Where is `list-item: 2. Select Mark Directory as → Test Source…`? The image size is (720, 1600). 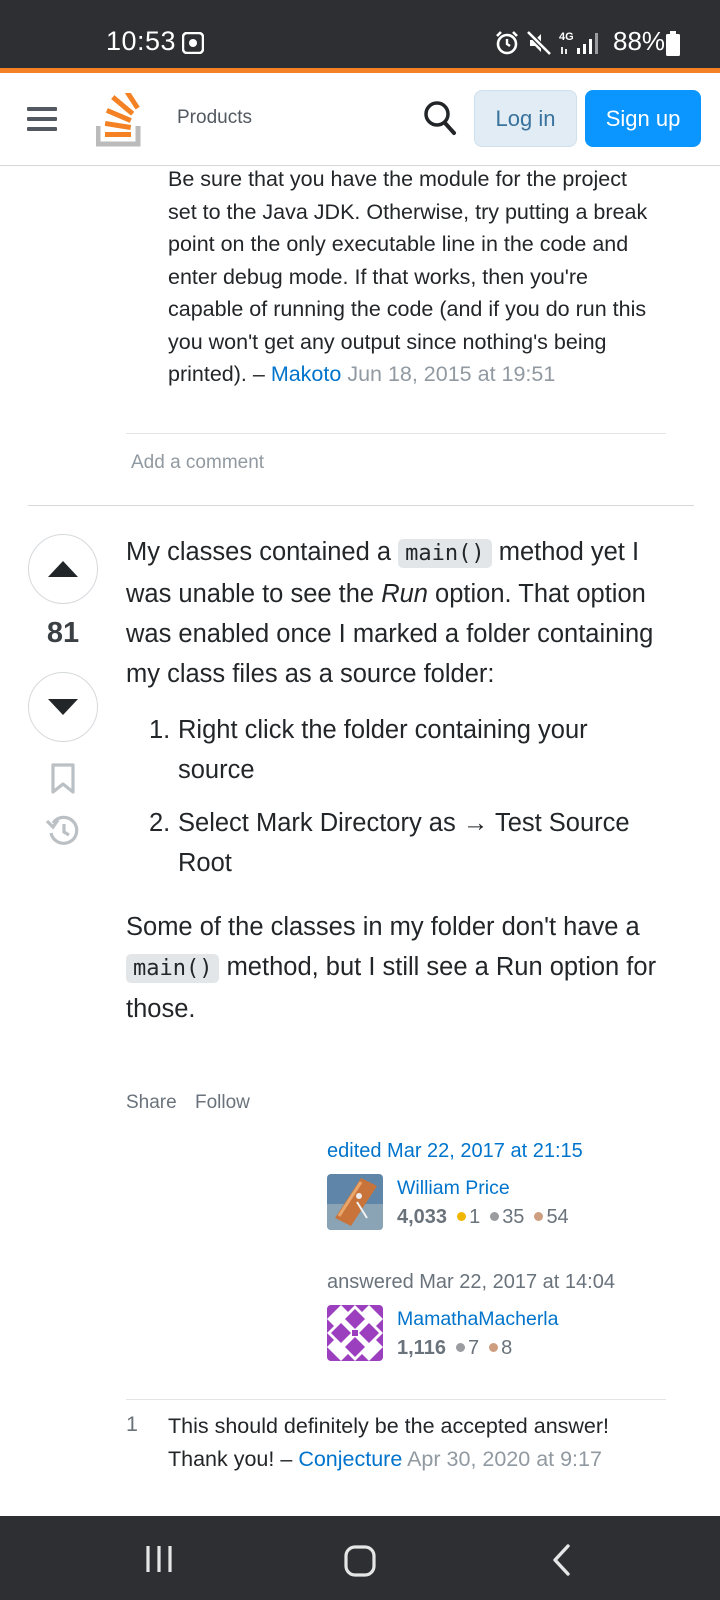
list-item: 2. Select Mark Directory as → Test Source… is located at coordinates (389, 843).